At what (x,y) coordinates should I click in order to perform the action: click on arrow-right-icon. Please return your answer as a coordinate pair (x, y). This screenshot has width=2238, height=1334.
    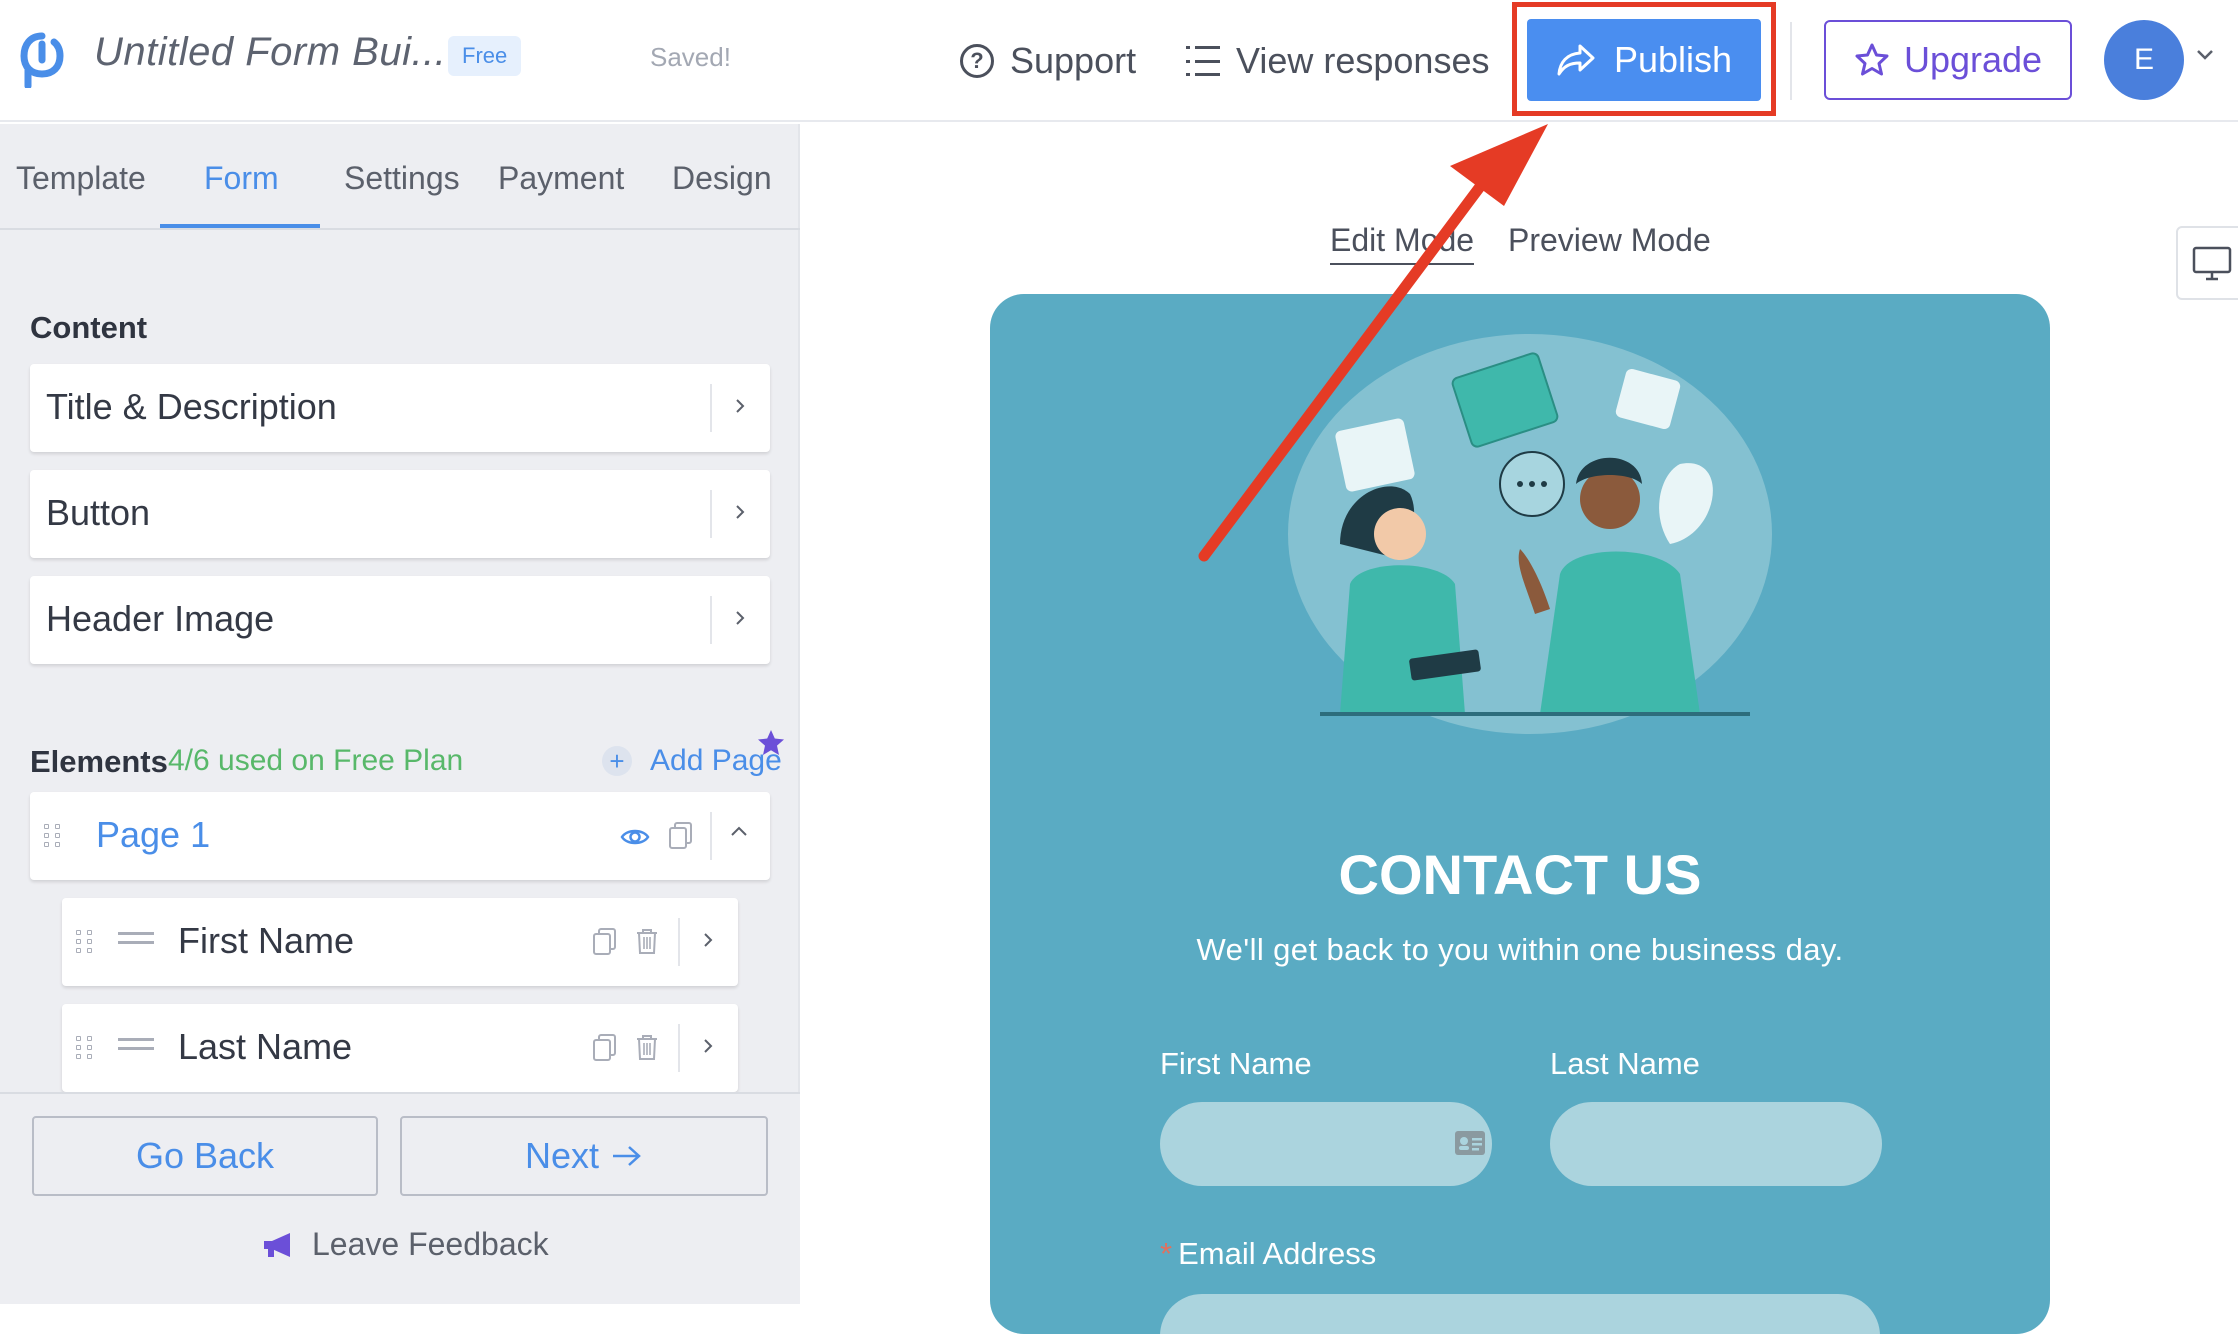
    Looking at the image, I should click on (627, 1156).